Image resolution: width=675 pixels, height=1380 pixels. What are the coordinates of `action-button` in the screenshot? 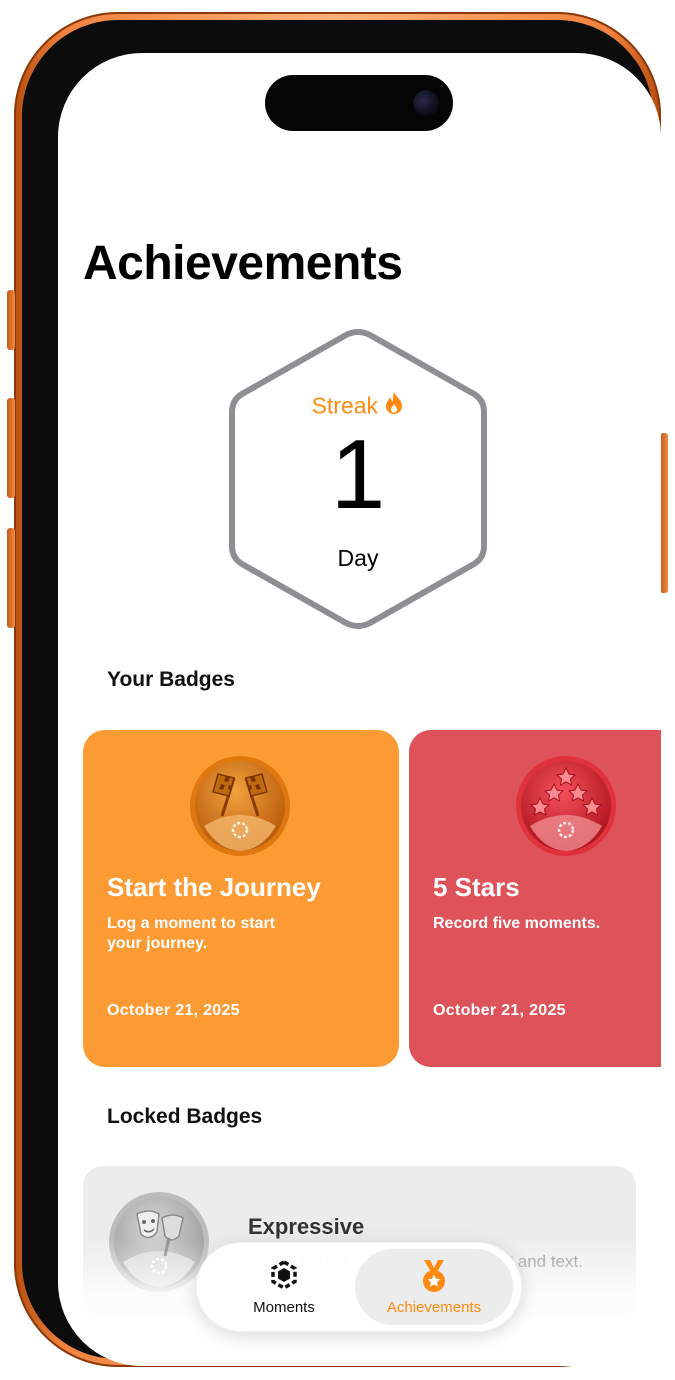 It's located at (11, 320).